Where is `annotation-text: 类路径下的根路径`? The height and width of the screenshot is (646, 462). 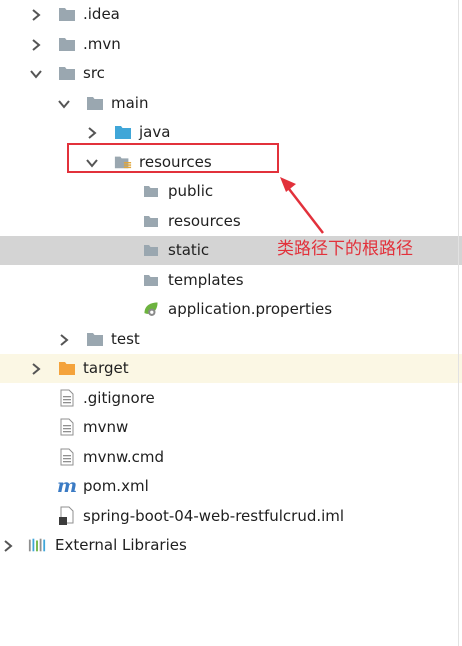 annotation-text: 类路径下的根路径 is located at coordinates (345, 249).